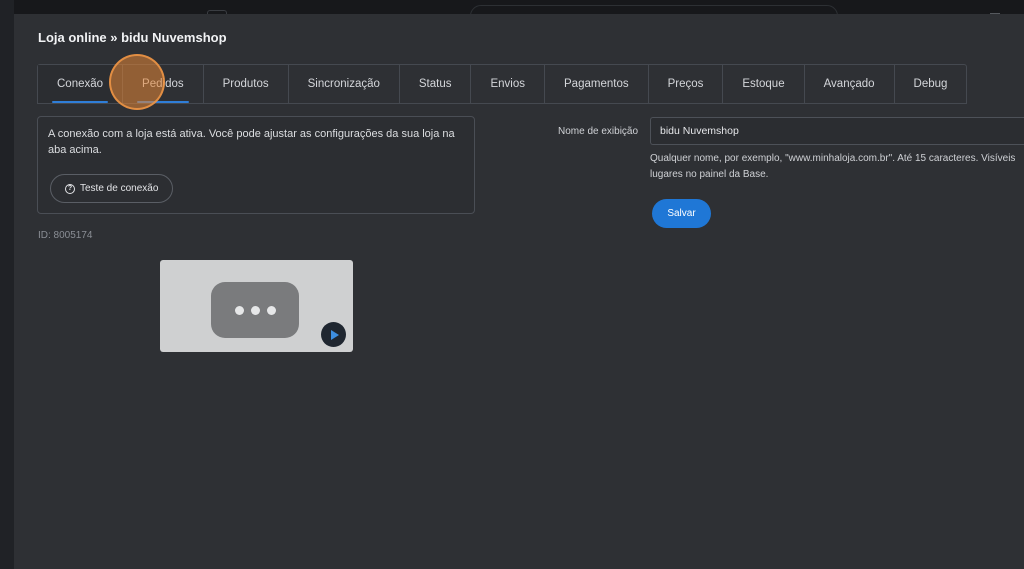 This screenshot has width=1024, height=569. Describe the element at coordinates (764, 84) in the screenshot. I see `tab-estoque: Estoque` at that location.